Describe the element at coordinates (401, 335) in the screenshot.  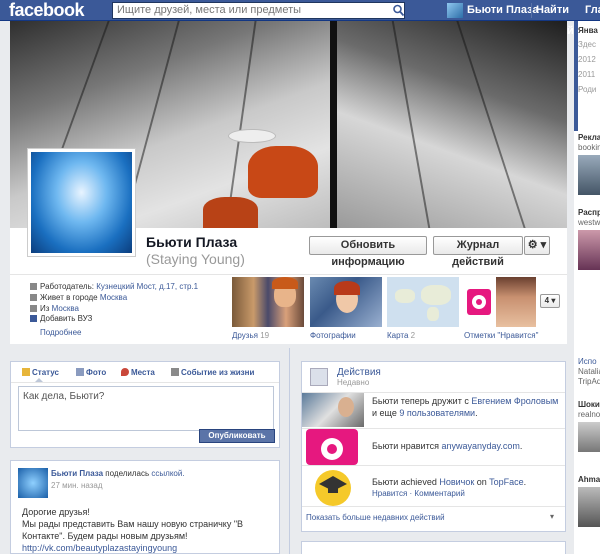
I see `map-tile-label: Карта 2` at that location.